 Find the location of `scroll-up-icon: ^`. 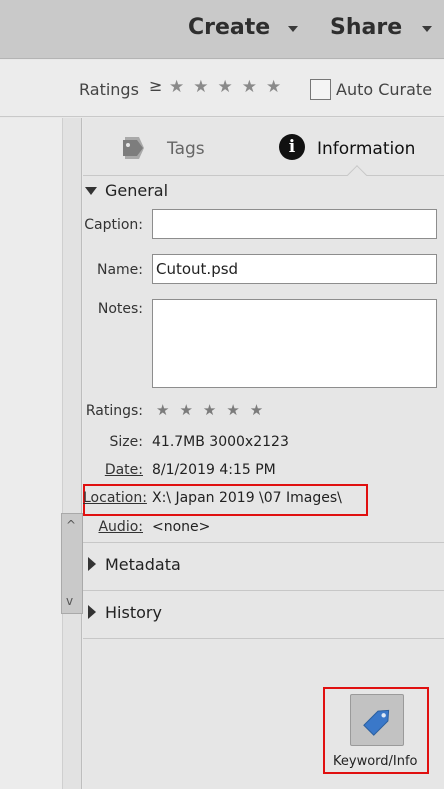

scroll-up-icon: ^ is located at coordinates (71, 525).